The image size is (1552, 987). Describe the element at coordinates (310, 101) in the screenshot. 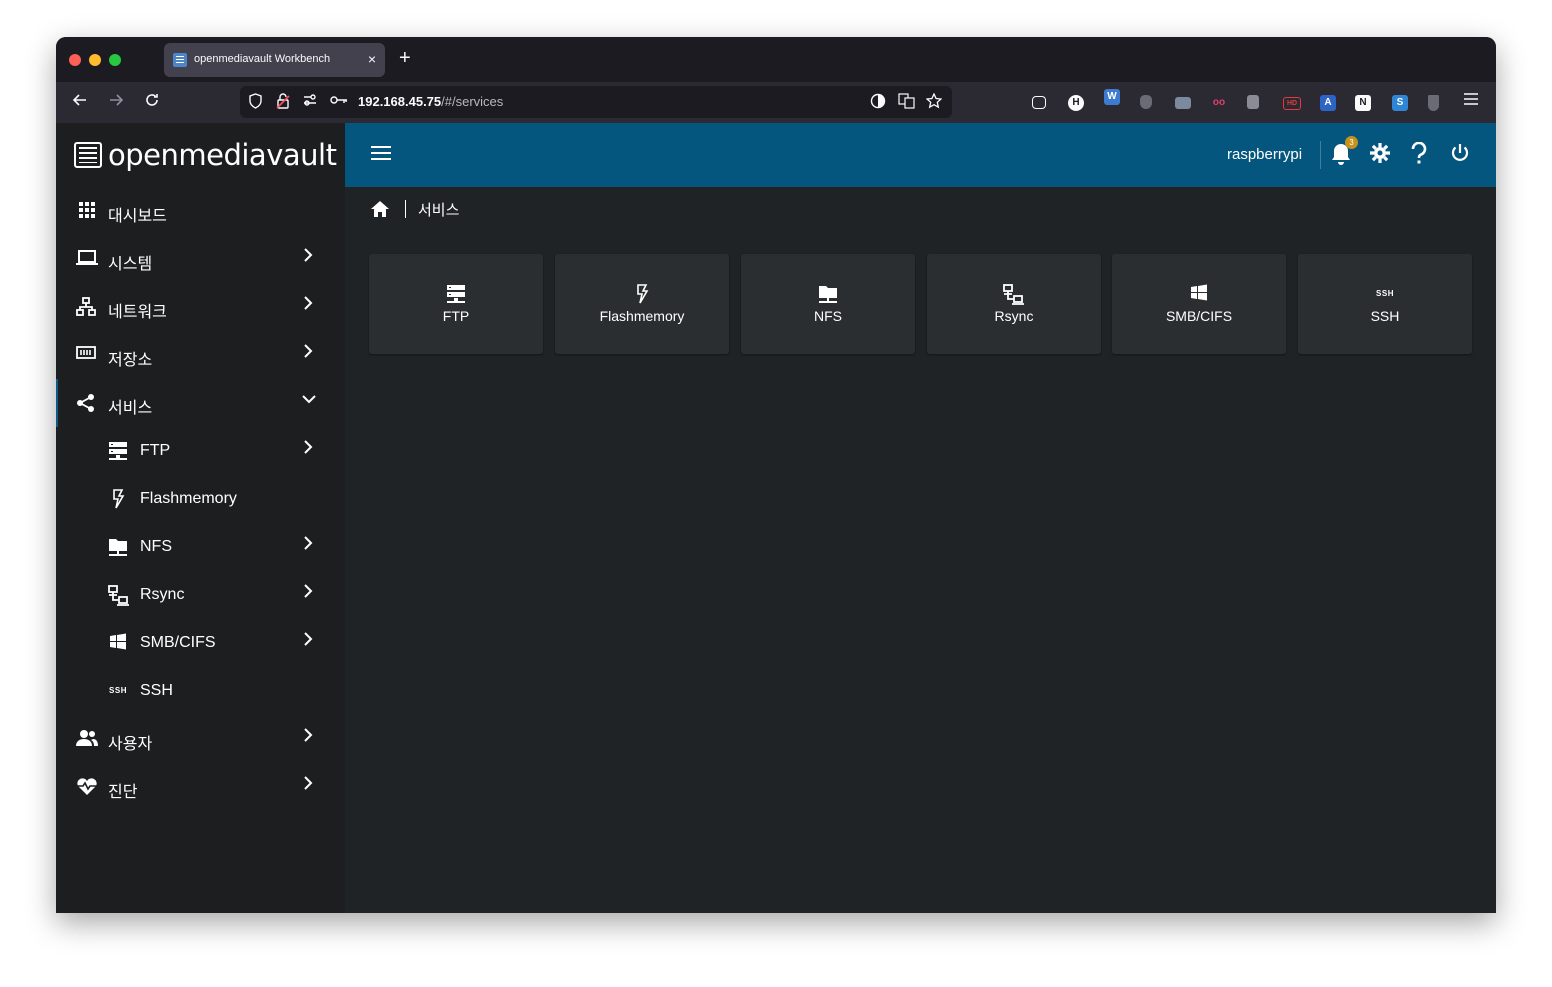

I see `permissions-icon` at that location.